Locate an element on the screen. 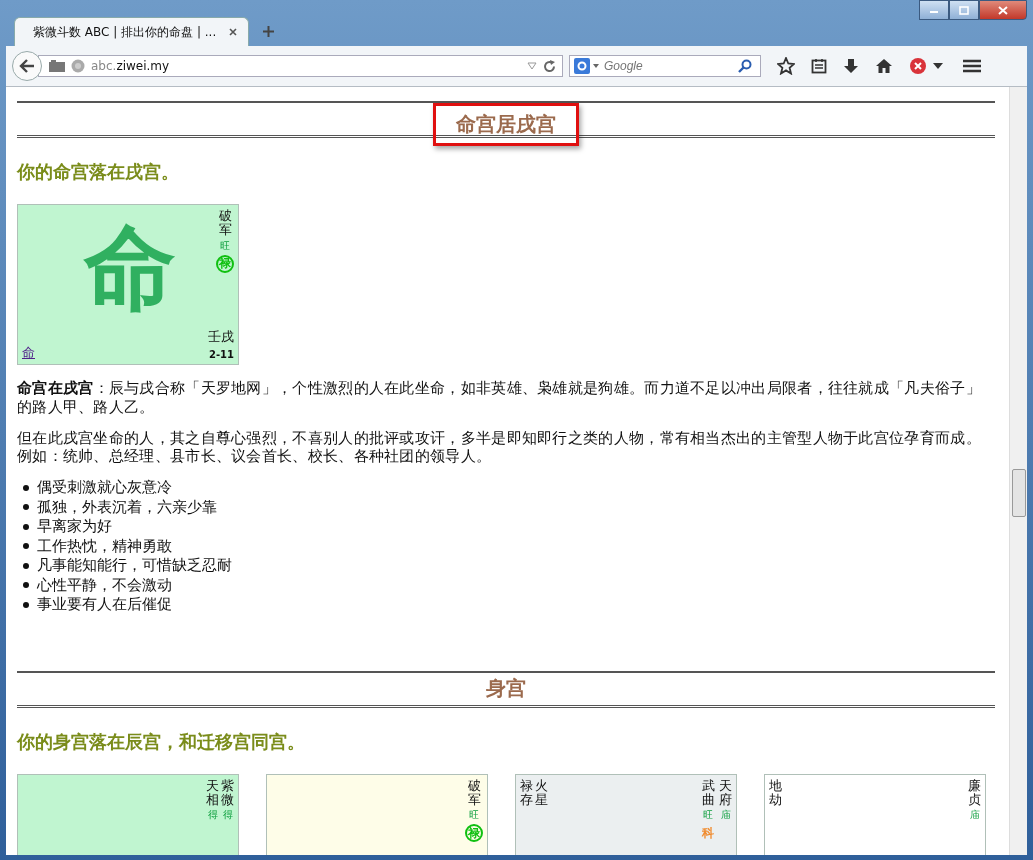  section-subtitle: 你的命宫落在戌宫。 is located at coordinates (98, 172).